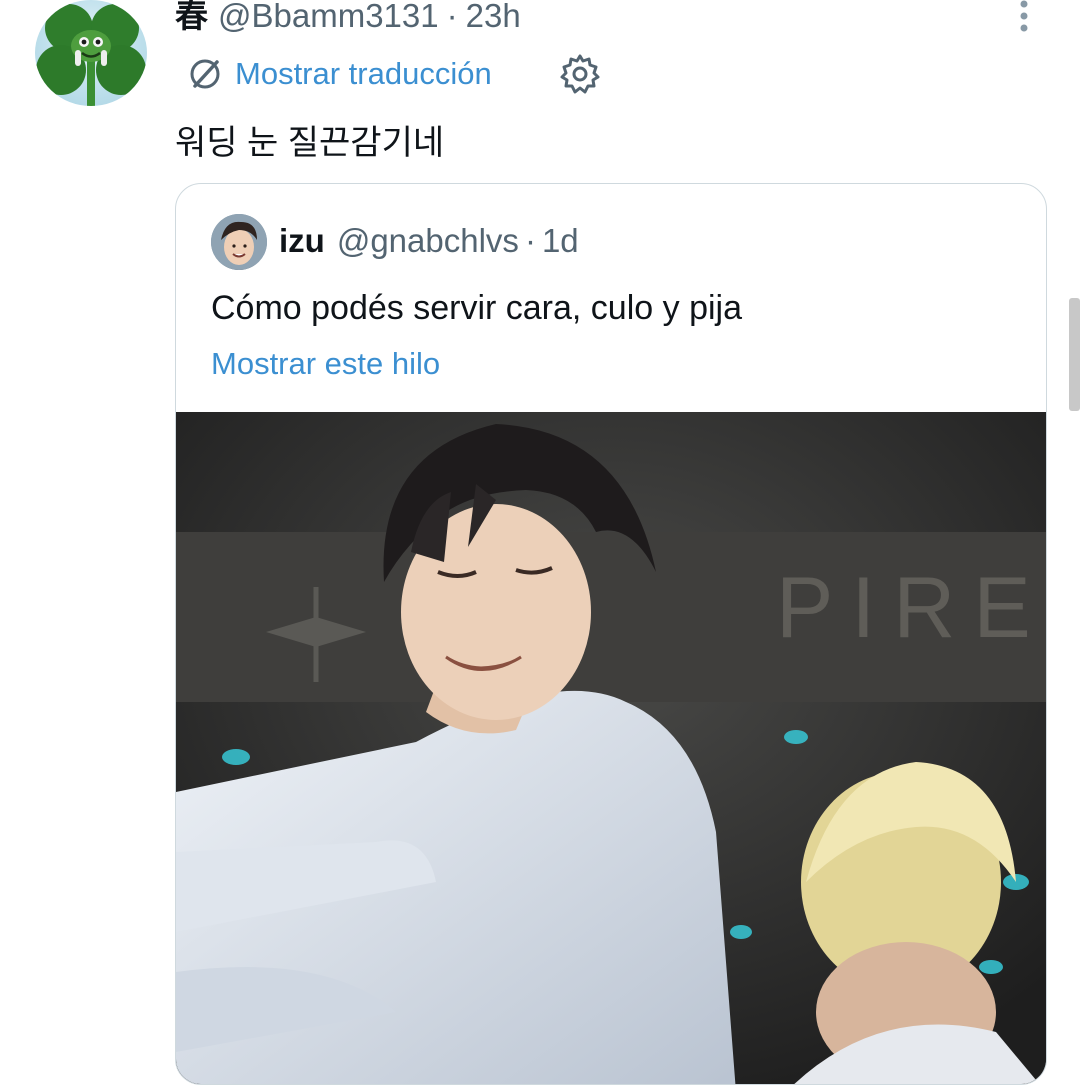  I want to click on author-handle: @Bbamm3131, so click(328, 17).